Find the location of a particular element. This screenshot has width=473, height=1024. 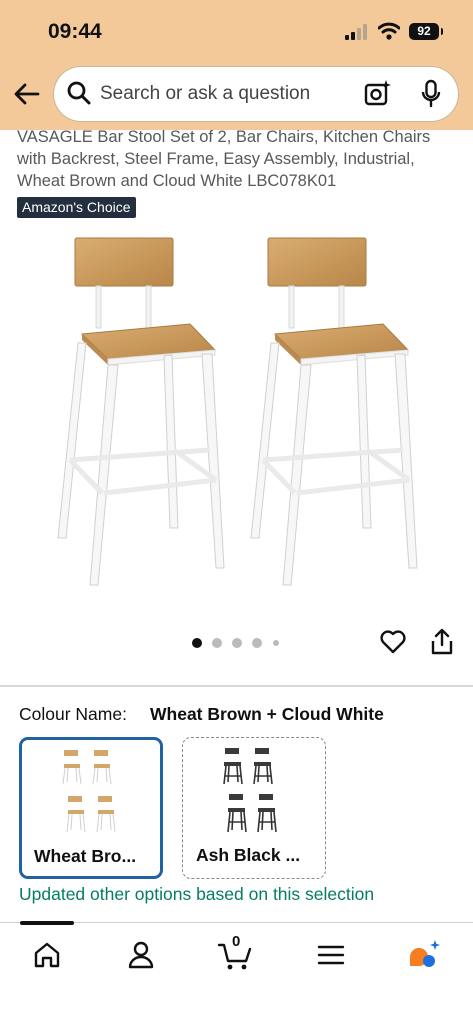

microphone-icon is located at coordinates (431, 94).